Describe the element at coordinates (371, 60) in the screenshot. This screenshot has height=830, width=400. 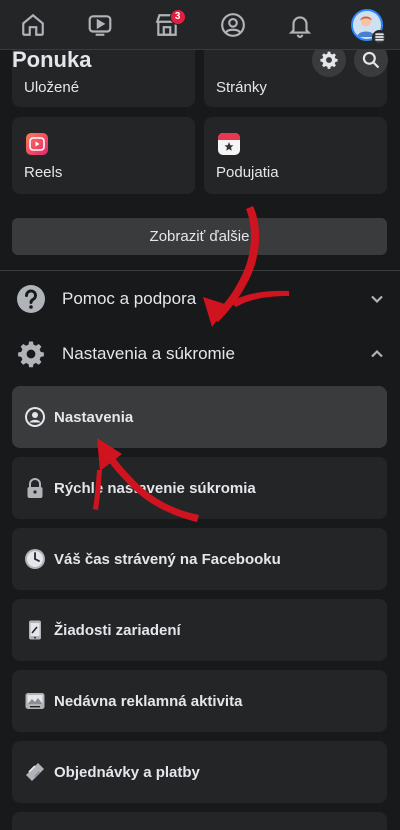
I see `search-icon` at that location.